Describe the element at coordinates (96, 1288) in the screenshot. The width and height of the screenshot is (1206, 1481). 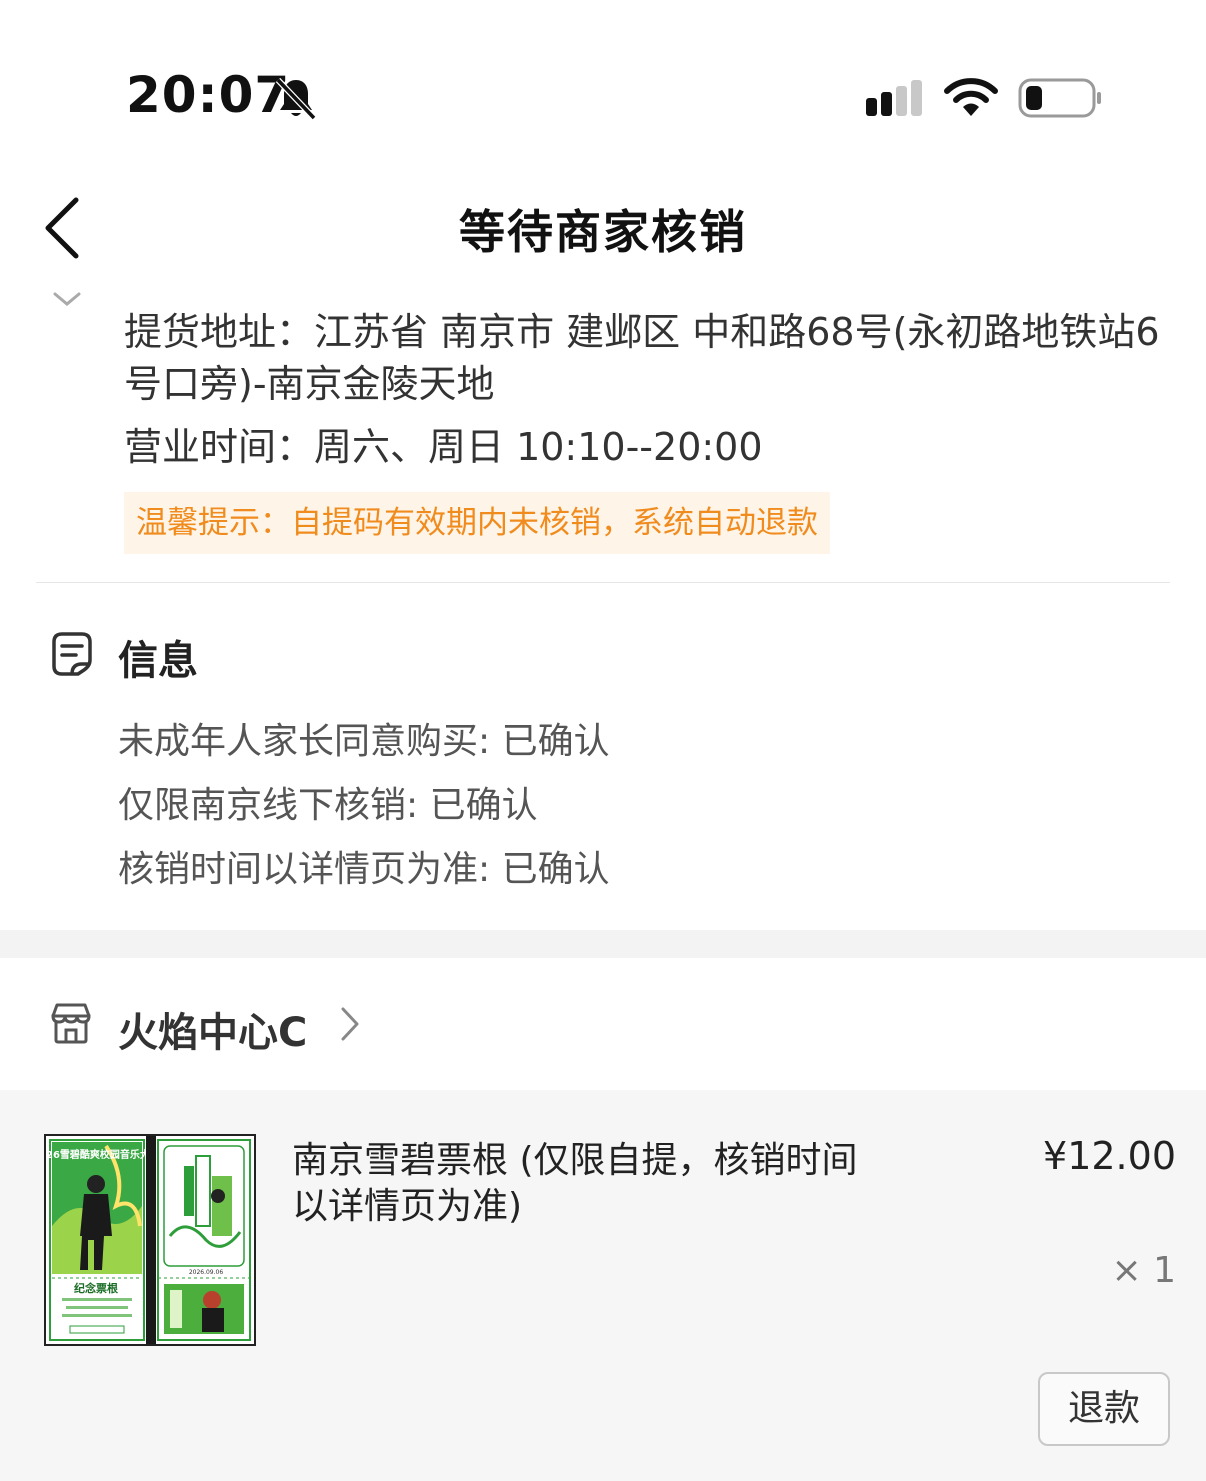
I see `stub-label: 纪念票根` at that location.